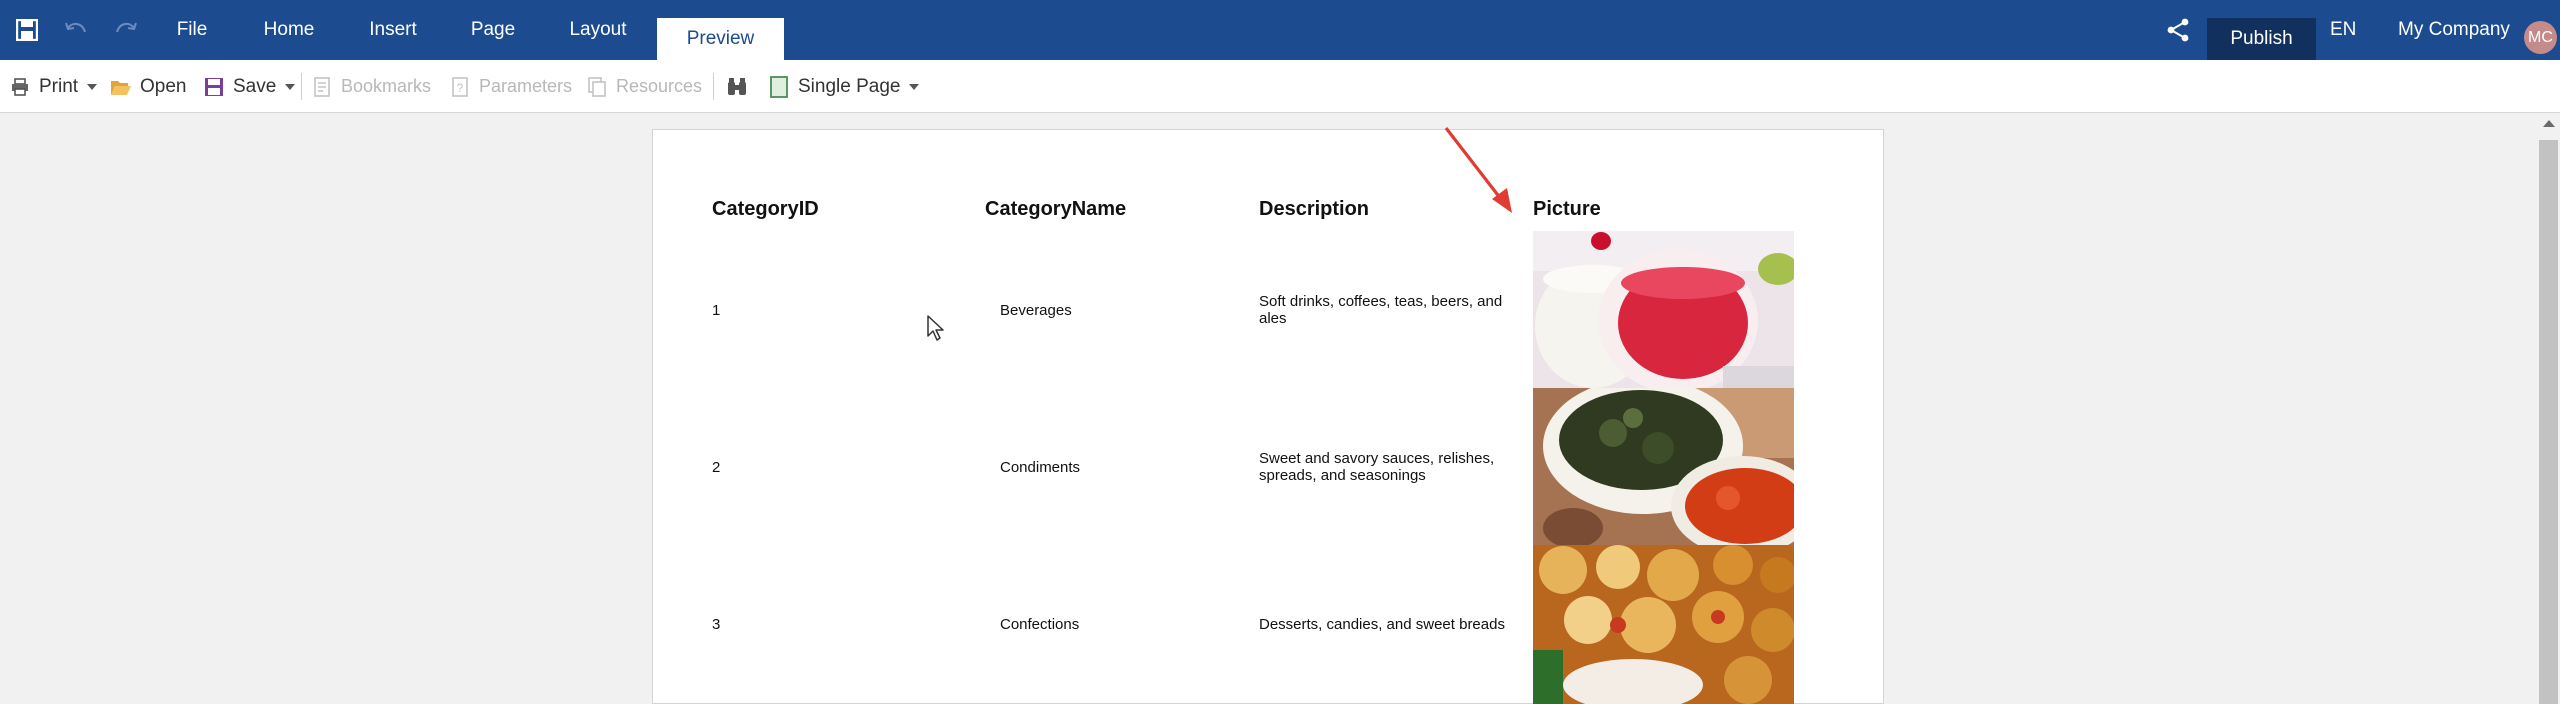  What do you see at coordinates (20, 87) in the screenshot?
I see `printer-icon` at bounding box center [20, 87].